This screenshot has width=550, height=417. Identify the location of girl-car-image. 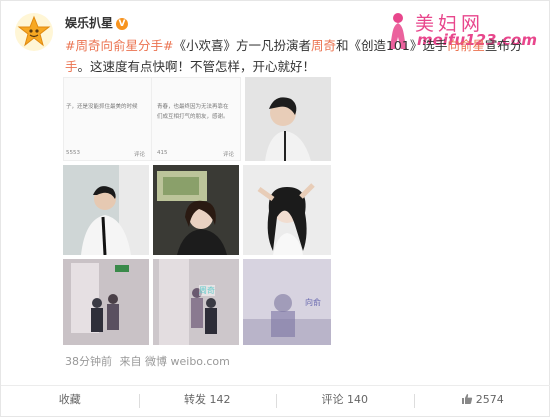
(196, 210).